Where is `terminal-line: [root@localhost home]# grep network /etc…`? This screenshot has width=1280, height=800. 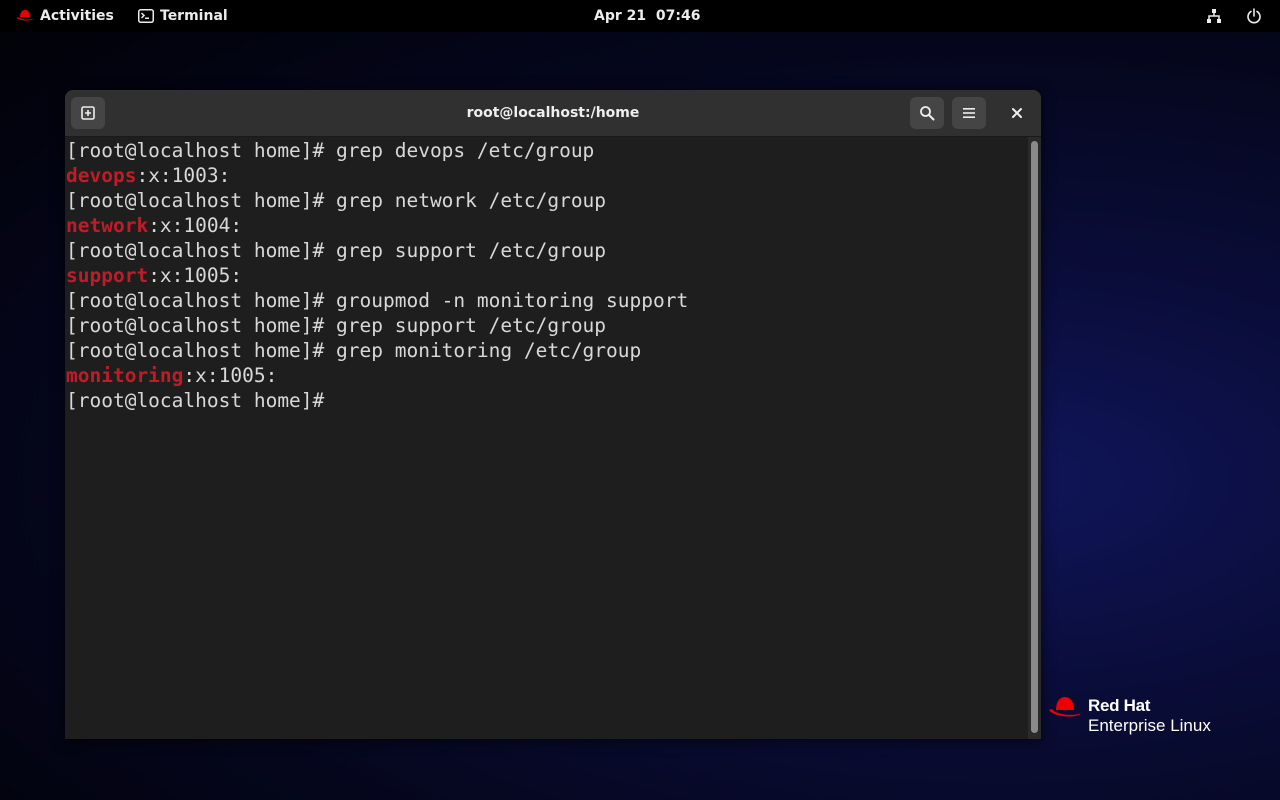
terminal-line: [root@localhost home]# grep network /etc… is located at coordinates (547, 200).